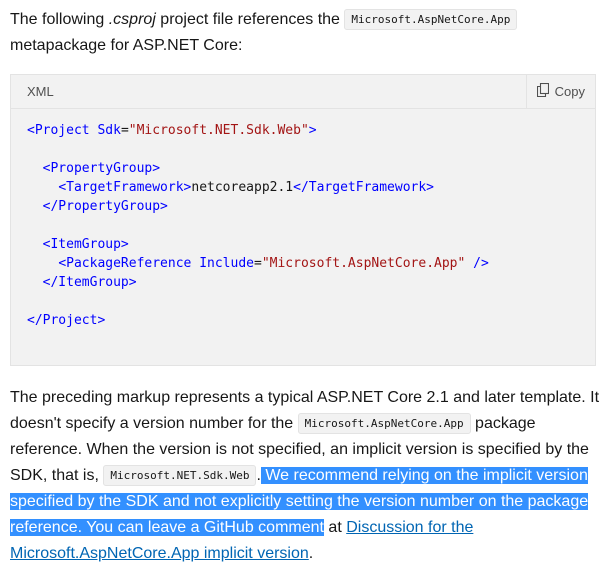 The image size is (606, 572). What do you see at coordinates (132, 19) in the screenshot?
I see `intro-emphasis: .csproj` at bounding box center [132, 19].